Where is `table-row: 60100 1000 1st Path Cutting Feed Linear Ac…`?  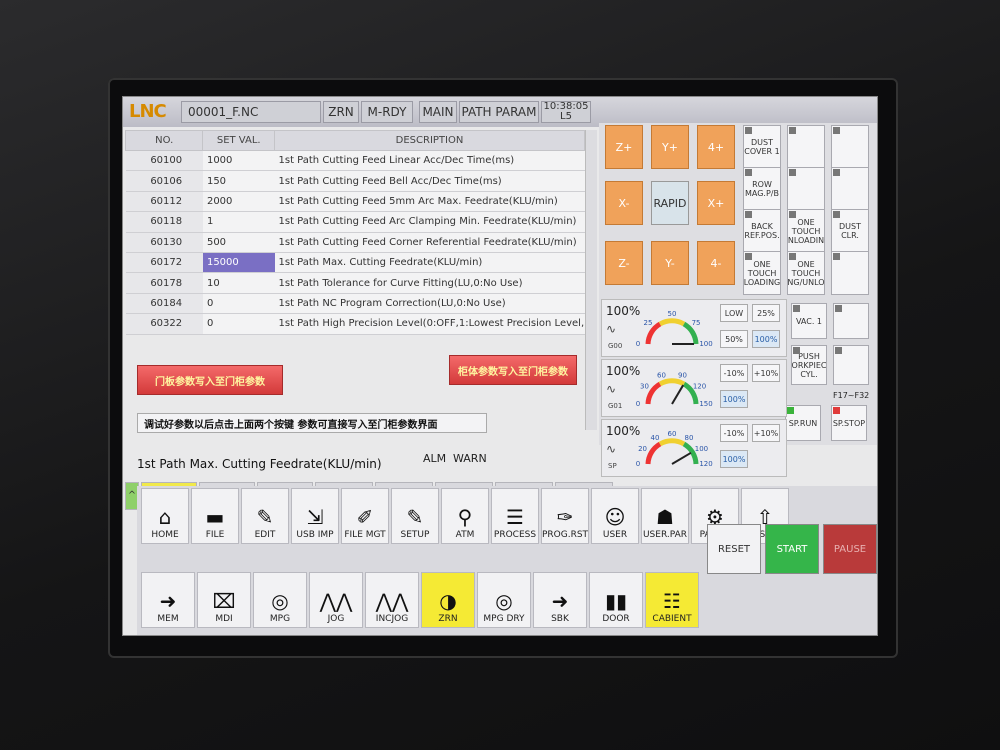
table-row: 60100 1000 1st Path Cutting Feed Linear Ac… is located at coordinates (355, 161).